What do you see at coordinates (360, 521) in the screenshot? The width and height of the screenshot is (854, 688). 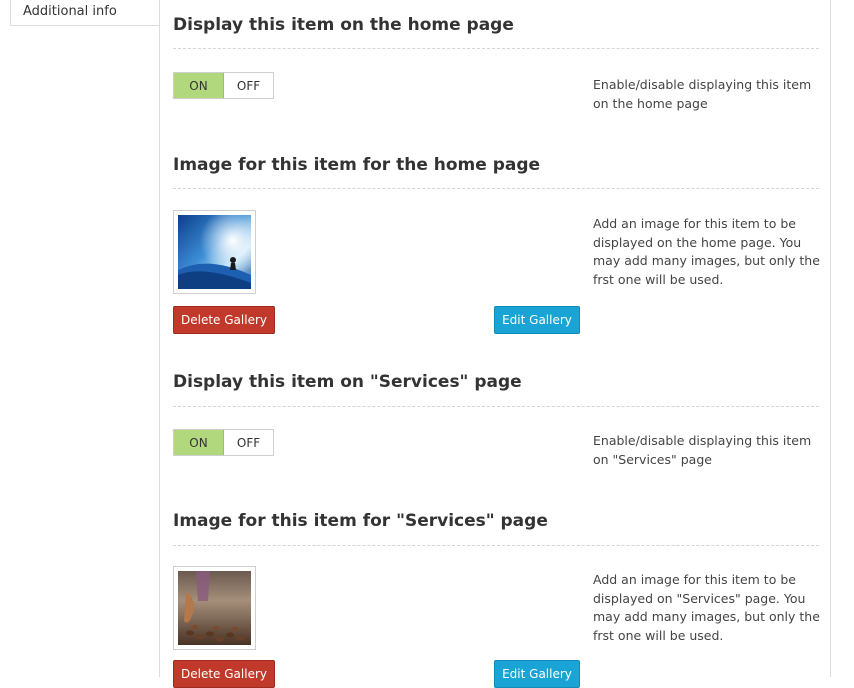 I see `section-title: Image for this item for "Services" page` at bounding box center [360, 521].